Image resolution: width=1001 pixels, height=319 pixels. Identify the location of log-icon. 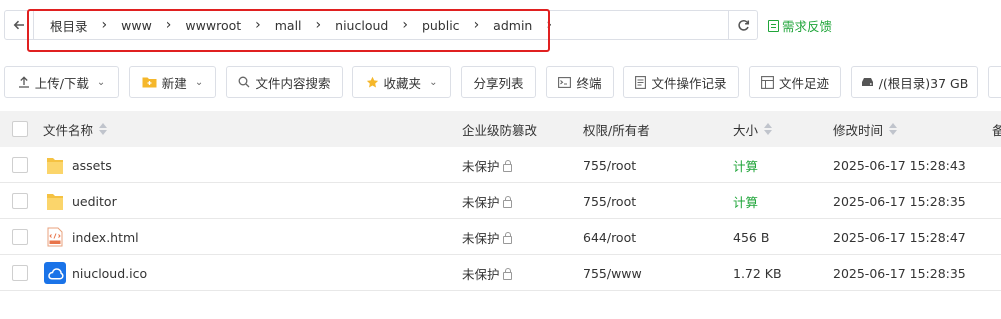
(641, 82).